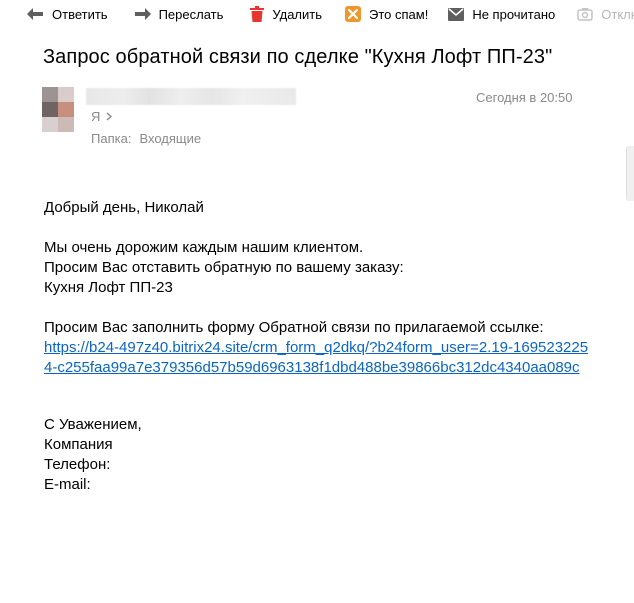 This screenshot has width=634, height=603. I want to click on folder-info: Папка: Входящие, so click(146, 138).